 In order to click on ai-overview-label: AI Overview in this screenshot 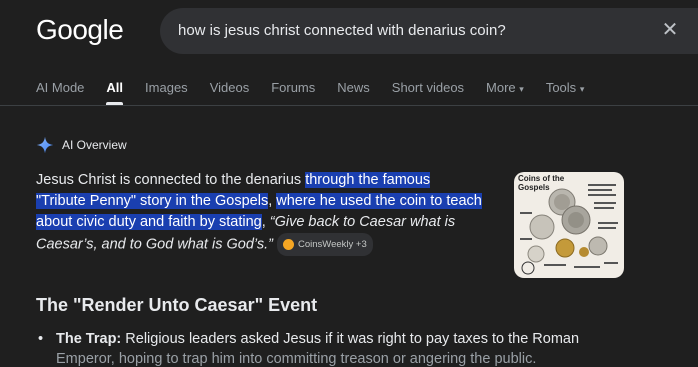, I will do `click(94, 145)`.